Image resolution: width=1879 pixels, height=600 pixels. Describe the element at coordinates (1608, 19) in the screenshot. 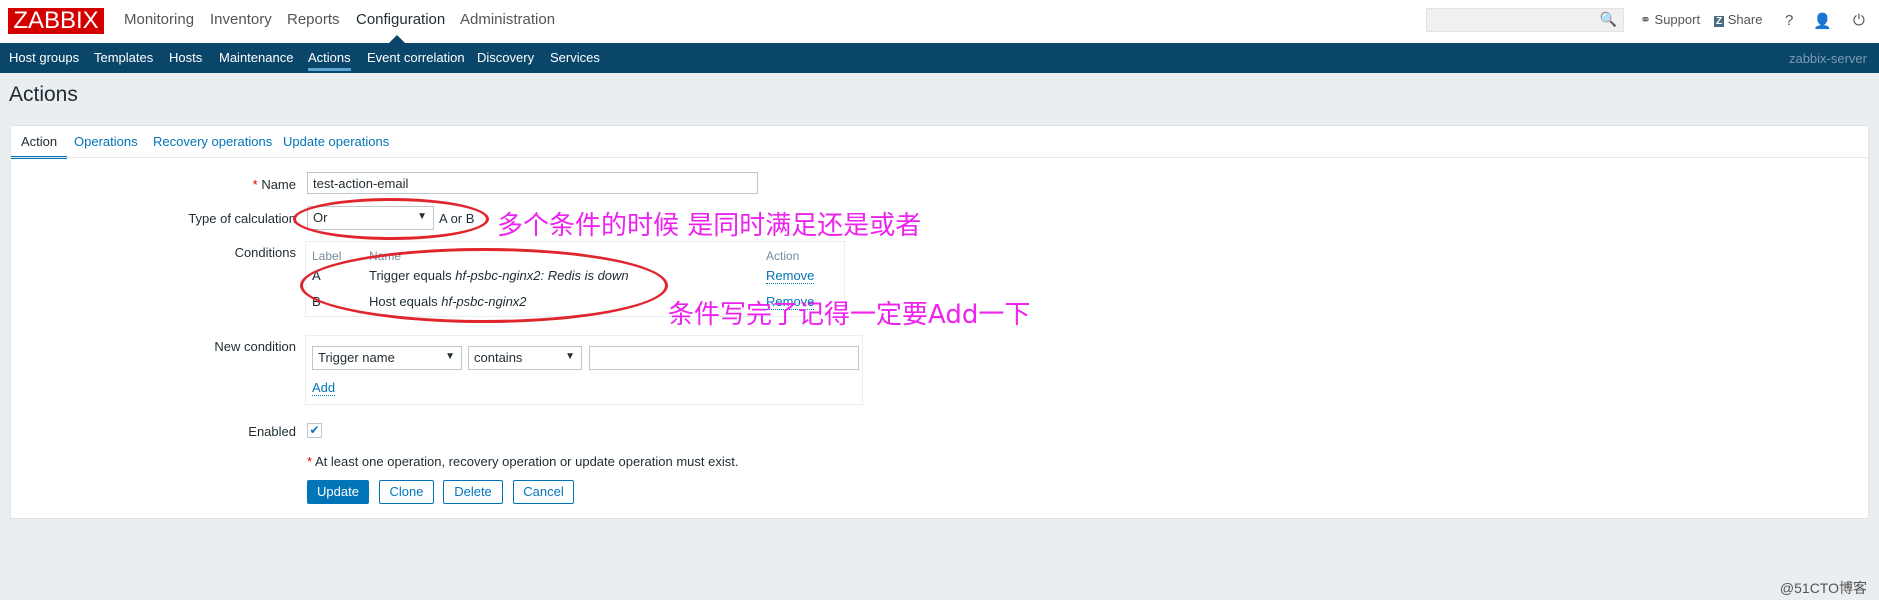

I see `search-icon: 🔍` at that location.